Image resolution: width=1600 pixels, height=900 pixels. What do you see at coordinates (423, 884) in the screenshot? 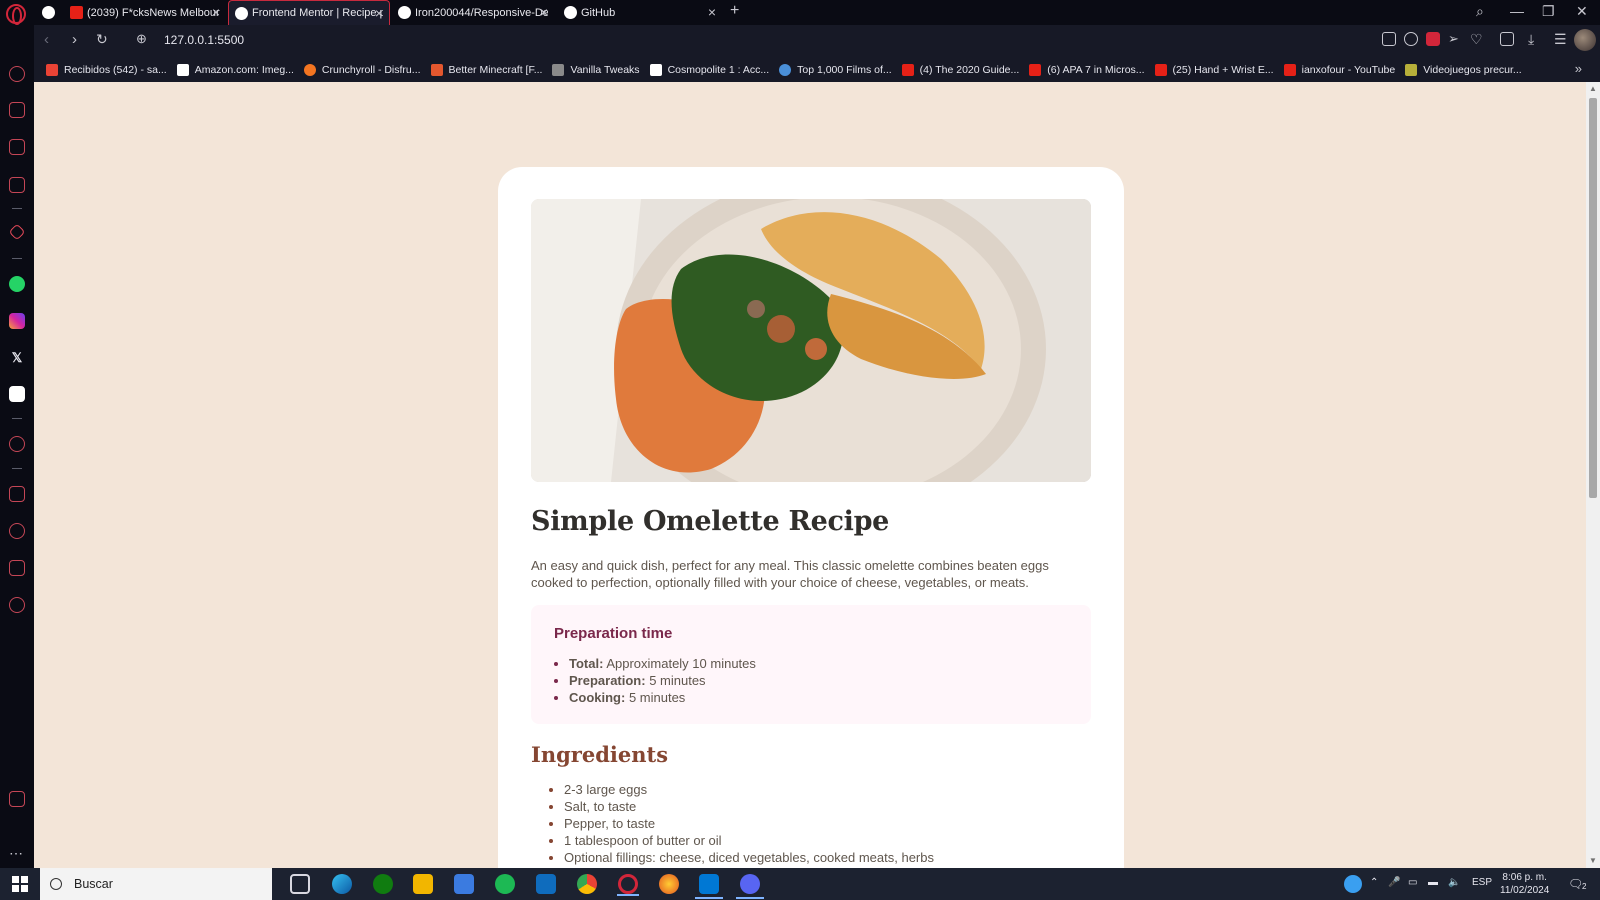
I see `file-explorer-icon` at bounding box center [423, 884].